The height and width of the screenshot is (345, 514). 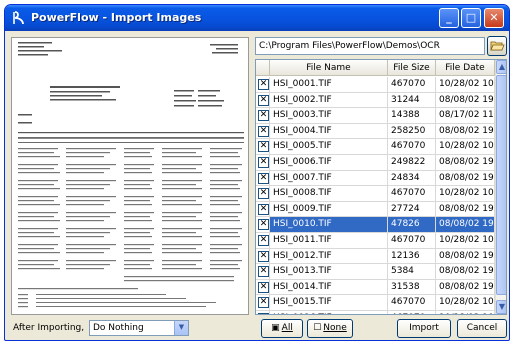 What do you see at coordinates (465, 84) in the screenshot?
I see `file-date-cell: 10/28/02 10:18` at bounding box center [465, 84].